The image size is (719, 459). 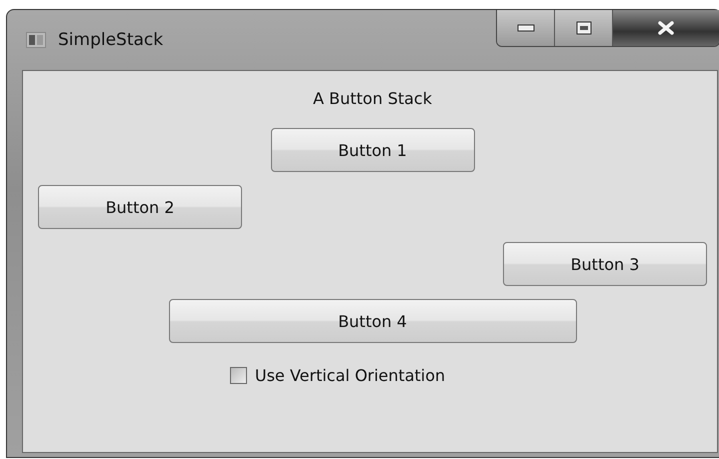 I want to click on push-button: Button 1, so click(x=372, y=150).